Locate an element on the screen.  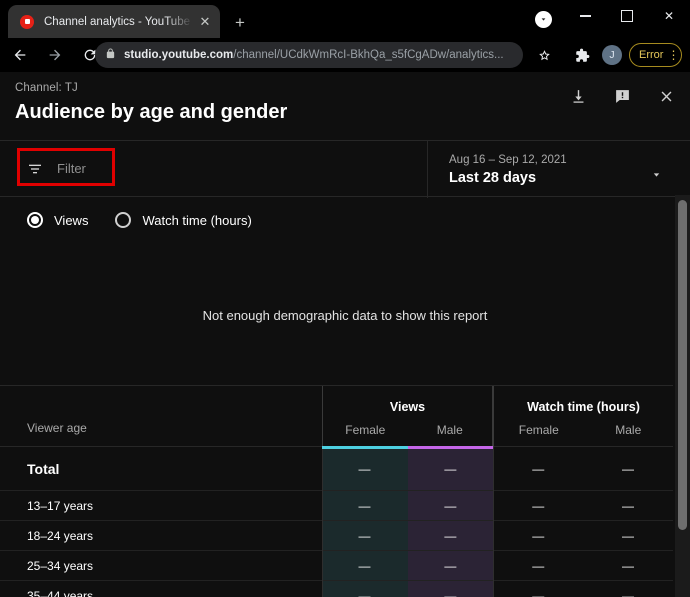
download-chevron-icon is located at coordinates (543, 19).